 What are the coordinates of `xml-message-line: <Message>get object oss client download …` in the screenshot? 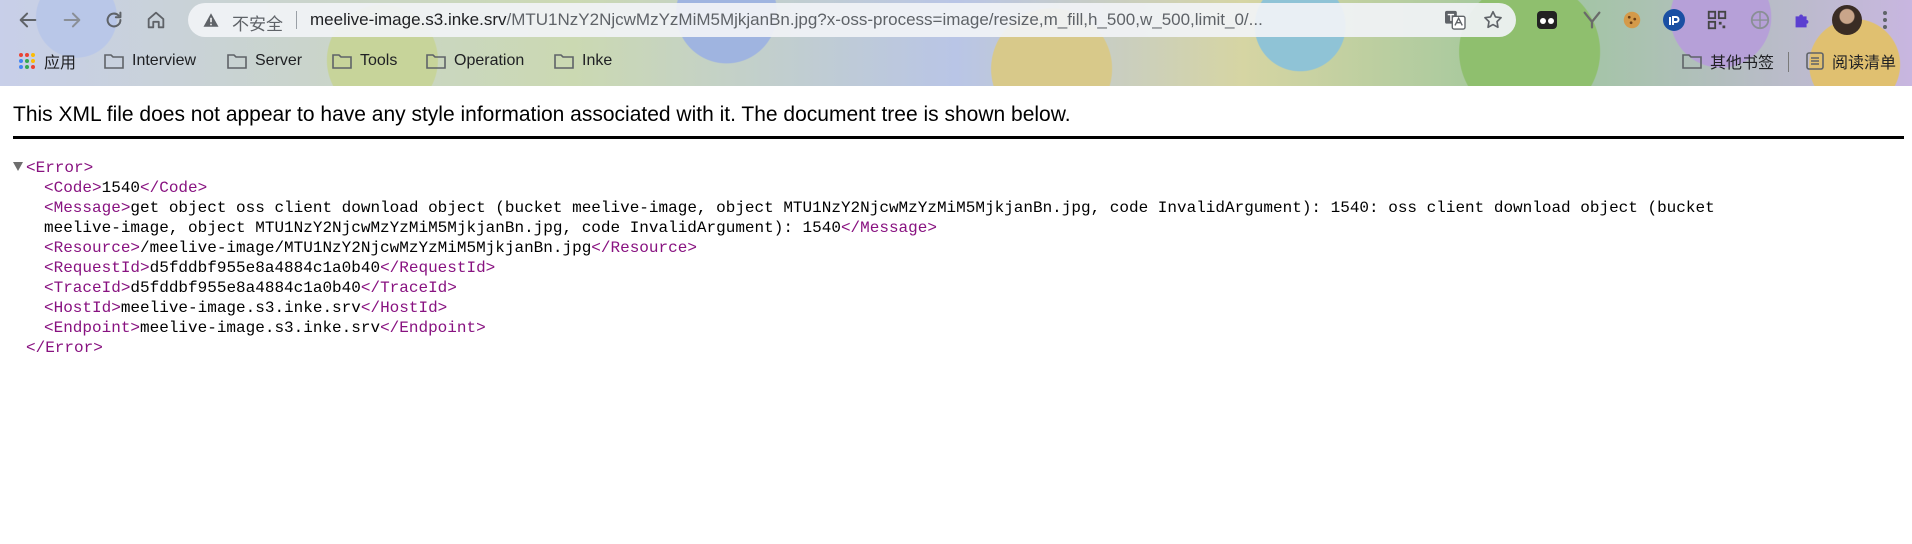 It's located at (879, 208).